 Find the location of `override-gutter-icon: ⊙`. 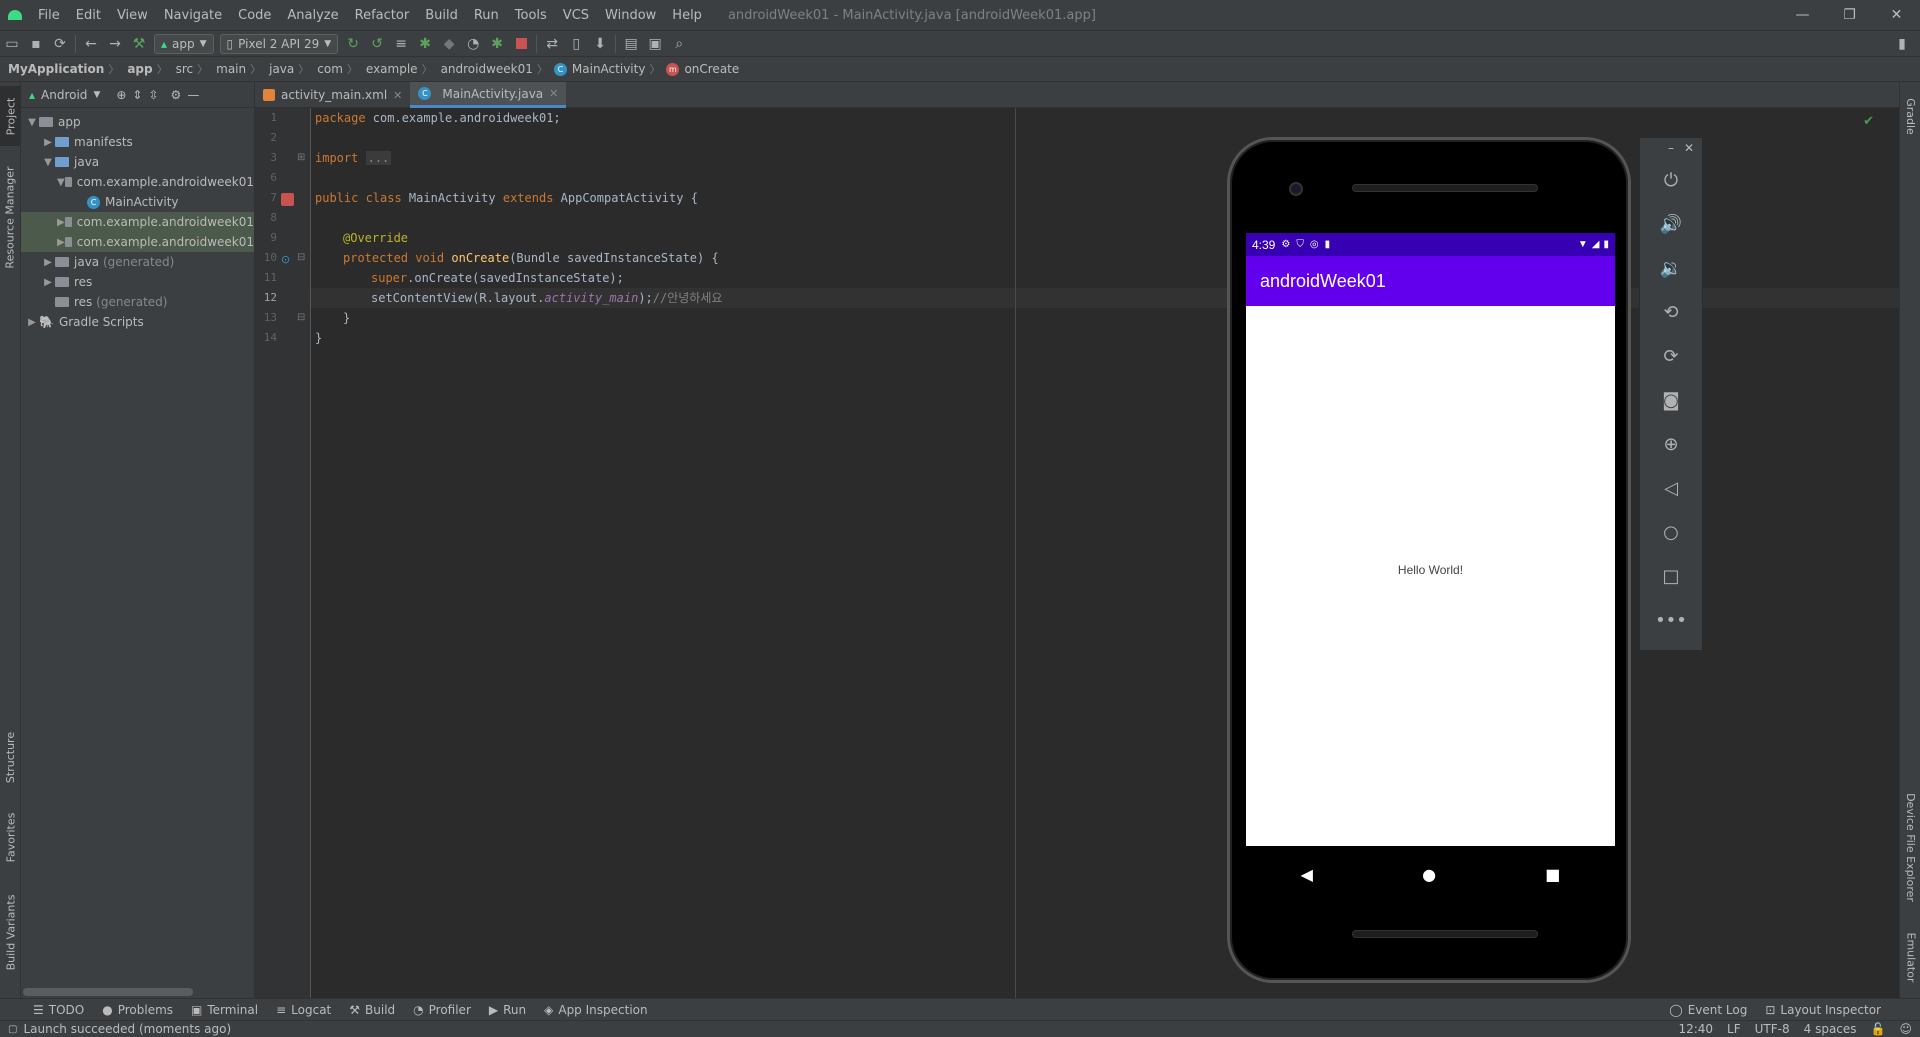

override-gutter-icon: ⊙ is located at coordinates (285, 259).